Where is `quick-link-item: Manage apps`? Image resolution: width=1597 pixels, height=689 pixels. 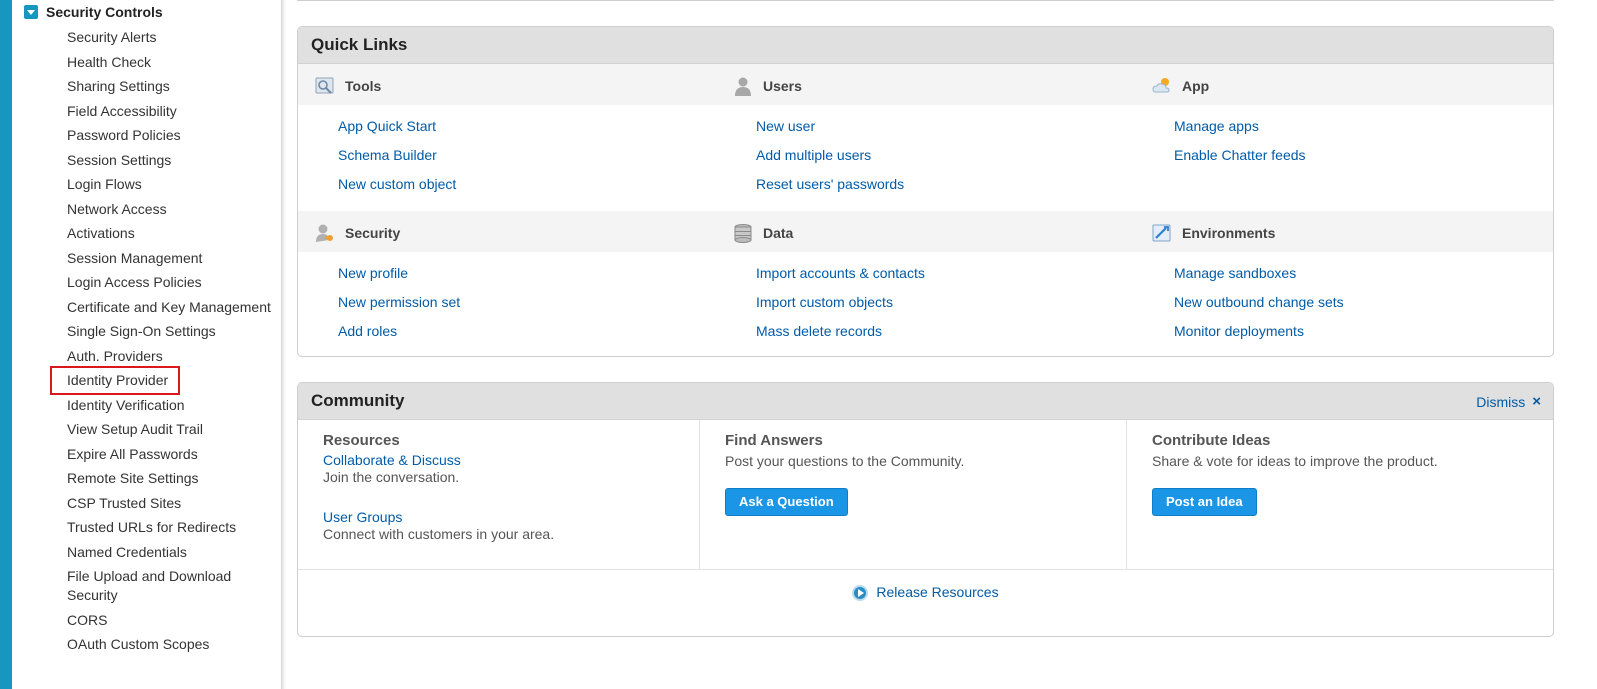 quick-link-item: Manage apps is located at coordinates (1240, 126).